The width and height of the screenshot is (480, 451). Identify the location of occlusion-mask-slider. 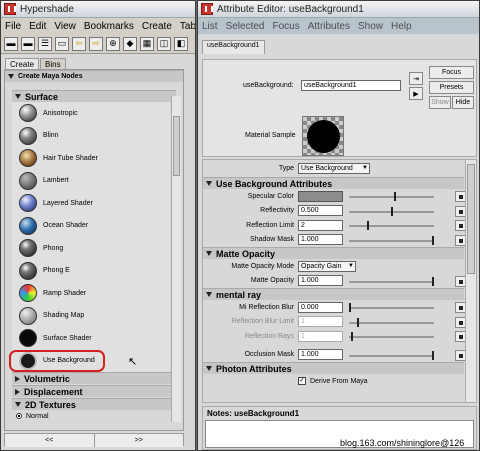
(391, 355).